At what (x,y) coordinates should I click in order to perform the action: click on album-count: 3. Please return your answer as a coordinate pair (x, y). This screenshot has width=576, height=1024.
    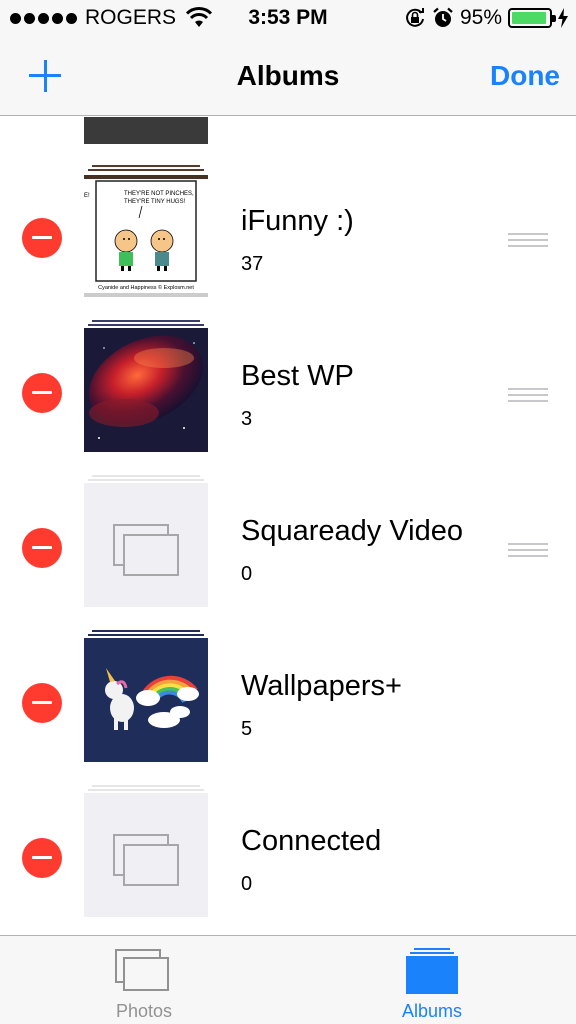
    Looking at the image, I should click on (247, 419).